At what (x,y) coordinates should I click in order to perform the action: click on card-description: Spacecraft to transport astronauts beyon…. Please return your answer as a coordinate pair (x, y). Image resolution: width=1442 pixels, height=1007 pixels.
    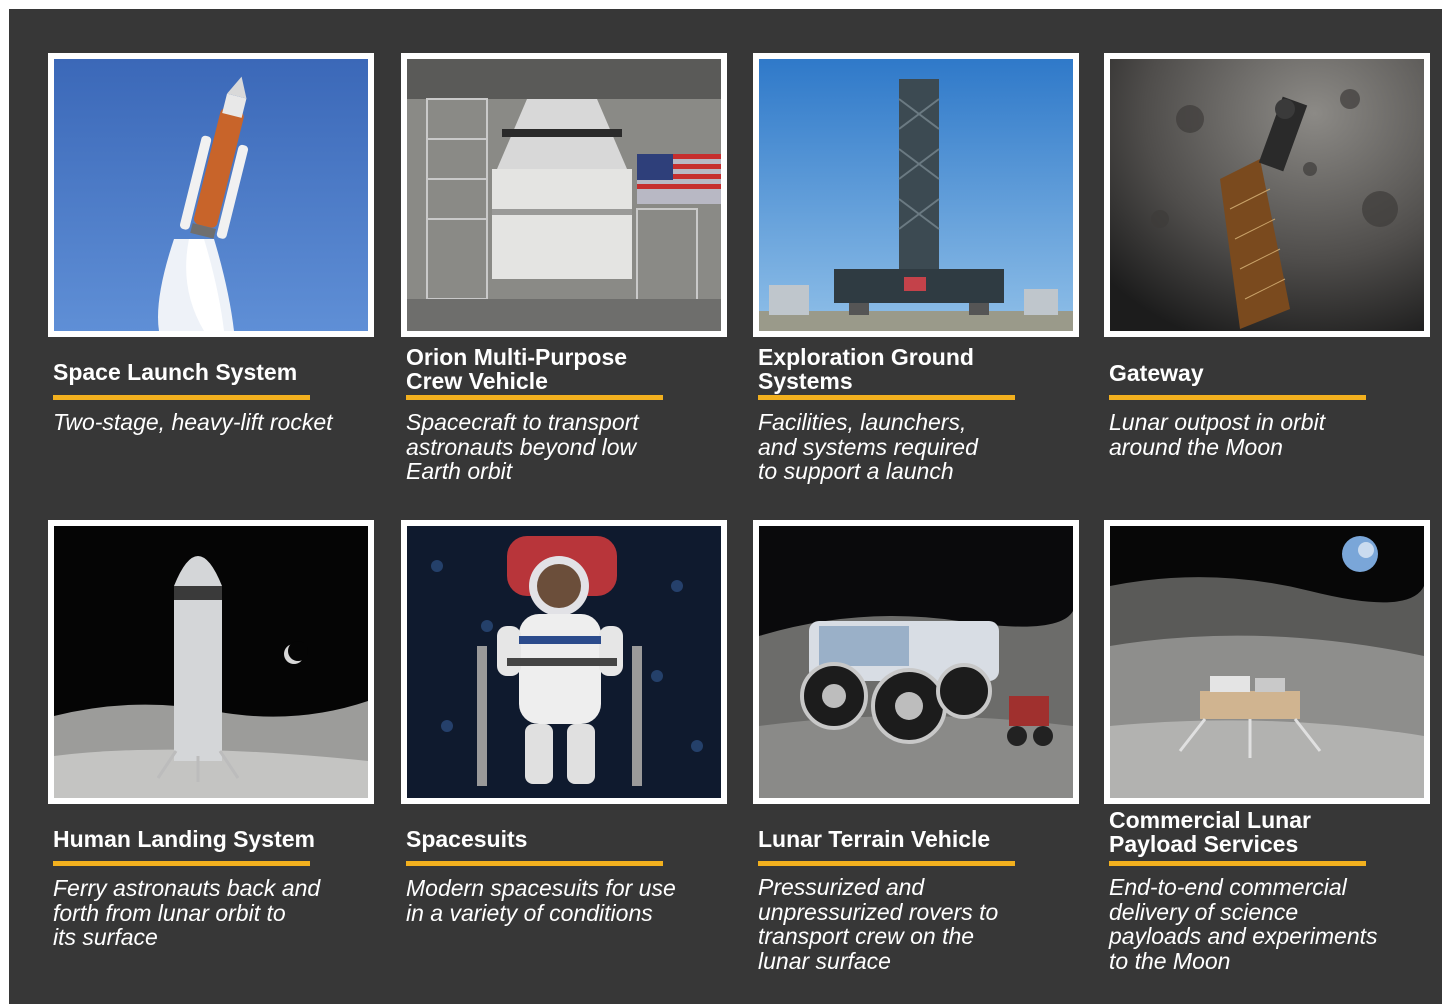
    Looking at the image, I should click on (522, 446).